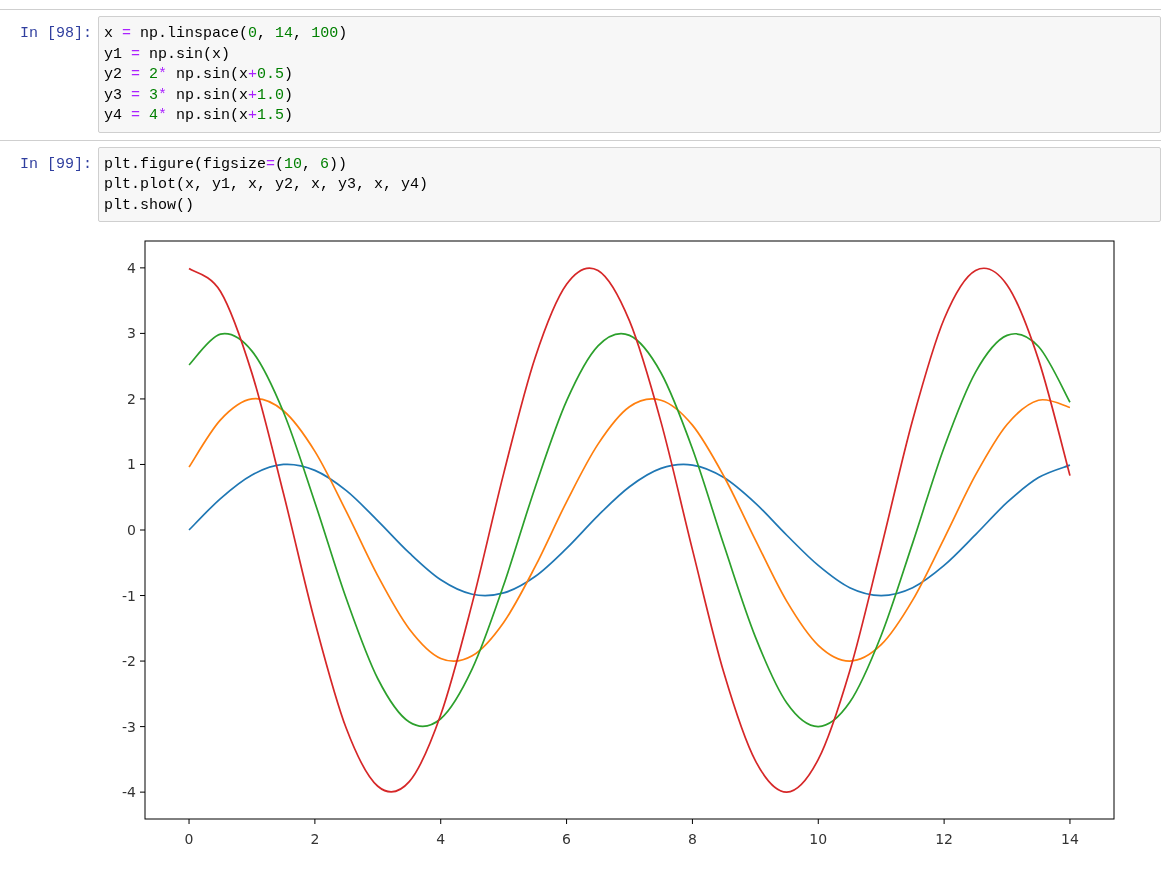 The image size is (1161, 872). I want to click on code-cell: x = np.linspace(0, 14, 100) y1 = np.sin(x) y2 = 2* np.sin(x+0.5) y3 = 3* np.sin(x+1.0) y4 = 4* np.sin(x+1.5), so click(629, 74).